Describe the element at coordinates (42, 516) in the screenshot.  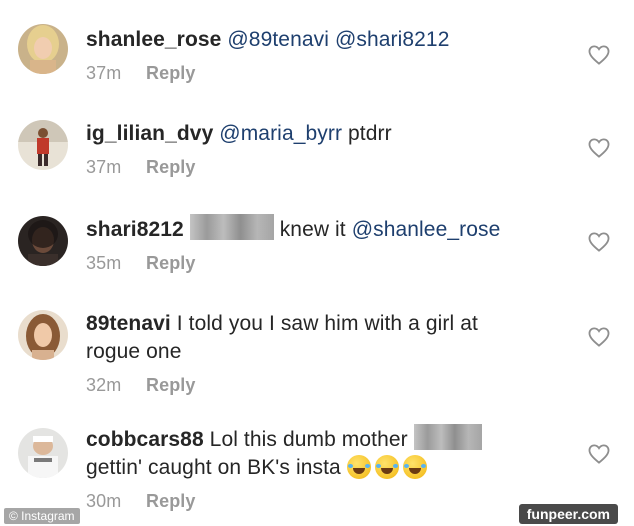
I see `instagram-watermark: © Instagram` at that location.